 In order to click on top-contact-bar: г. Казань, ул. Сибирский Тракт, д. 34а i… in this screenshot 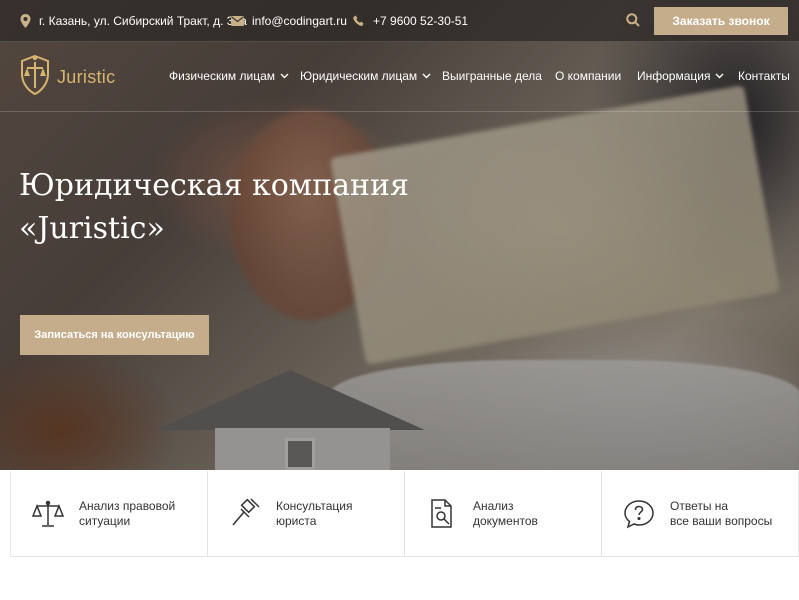, I will do `click(399, 21)`.